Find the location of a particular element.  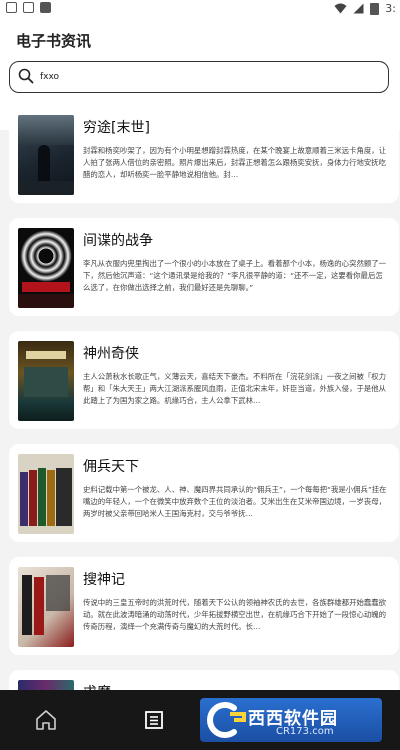

clock: 3: is located at coordinates (390, 8).